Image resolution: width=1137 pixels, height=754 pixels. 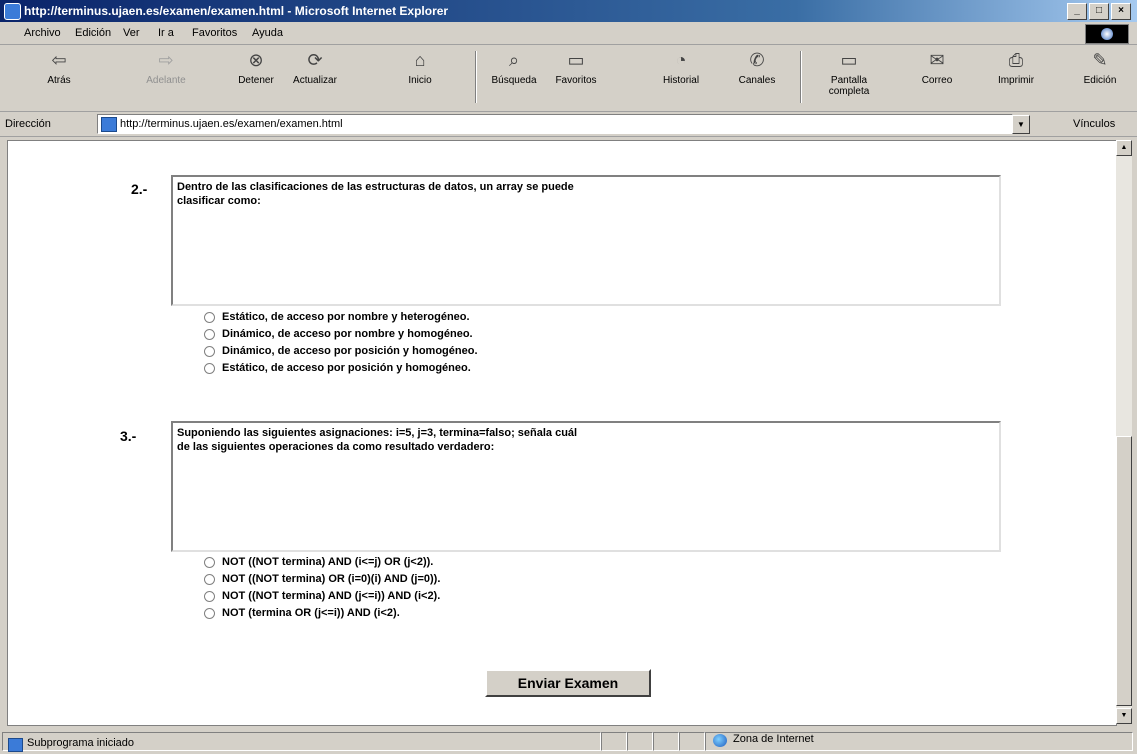 I want to click on zone-text: Zona de Internet, so click(x=773, y=739).